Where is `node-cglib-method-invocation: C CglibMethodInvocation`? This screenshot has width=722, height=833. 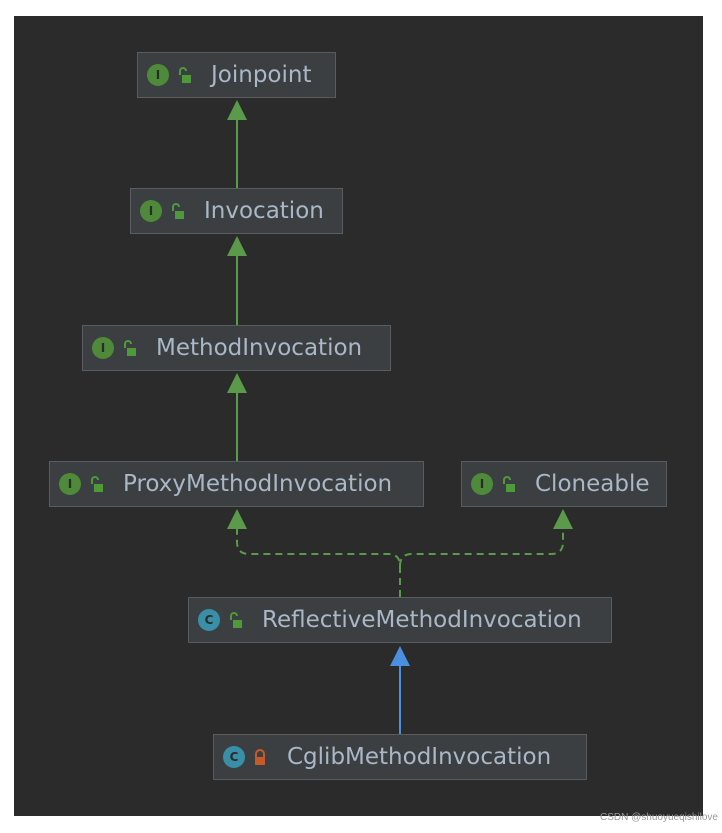 node-cglib-method-invocation: C CglibMethodInvocation is located at coordinates (400, 757).